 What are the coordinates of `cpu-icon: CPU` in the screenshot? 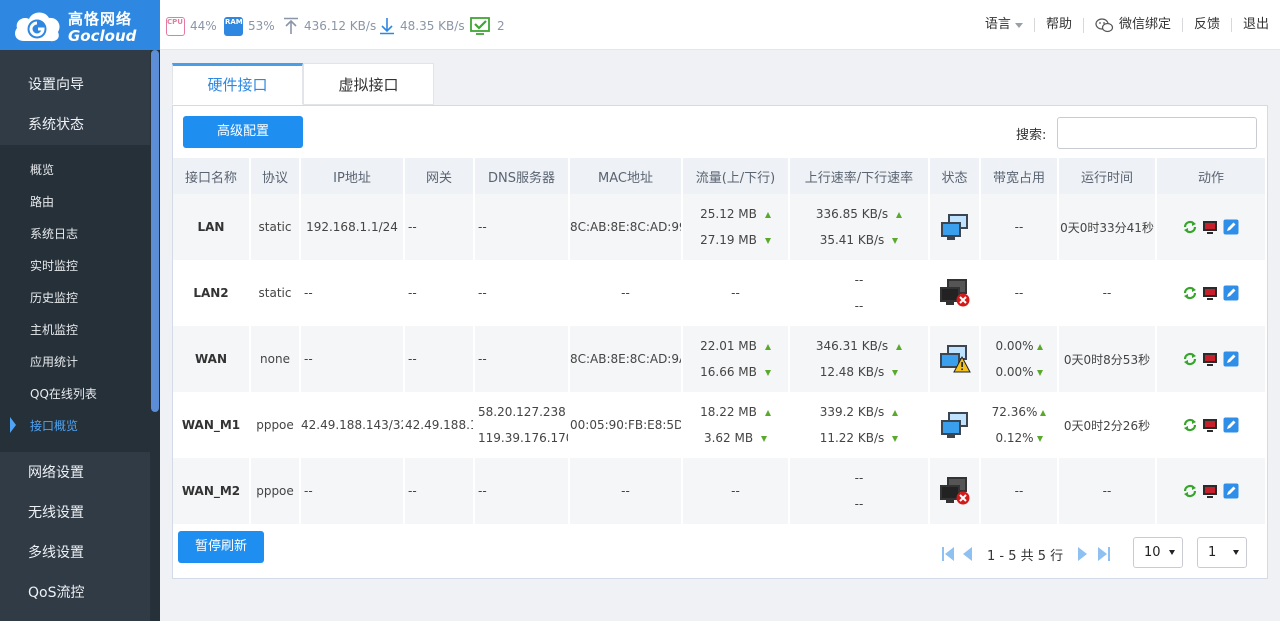 It's located at (175, 26).